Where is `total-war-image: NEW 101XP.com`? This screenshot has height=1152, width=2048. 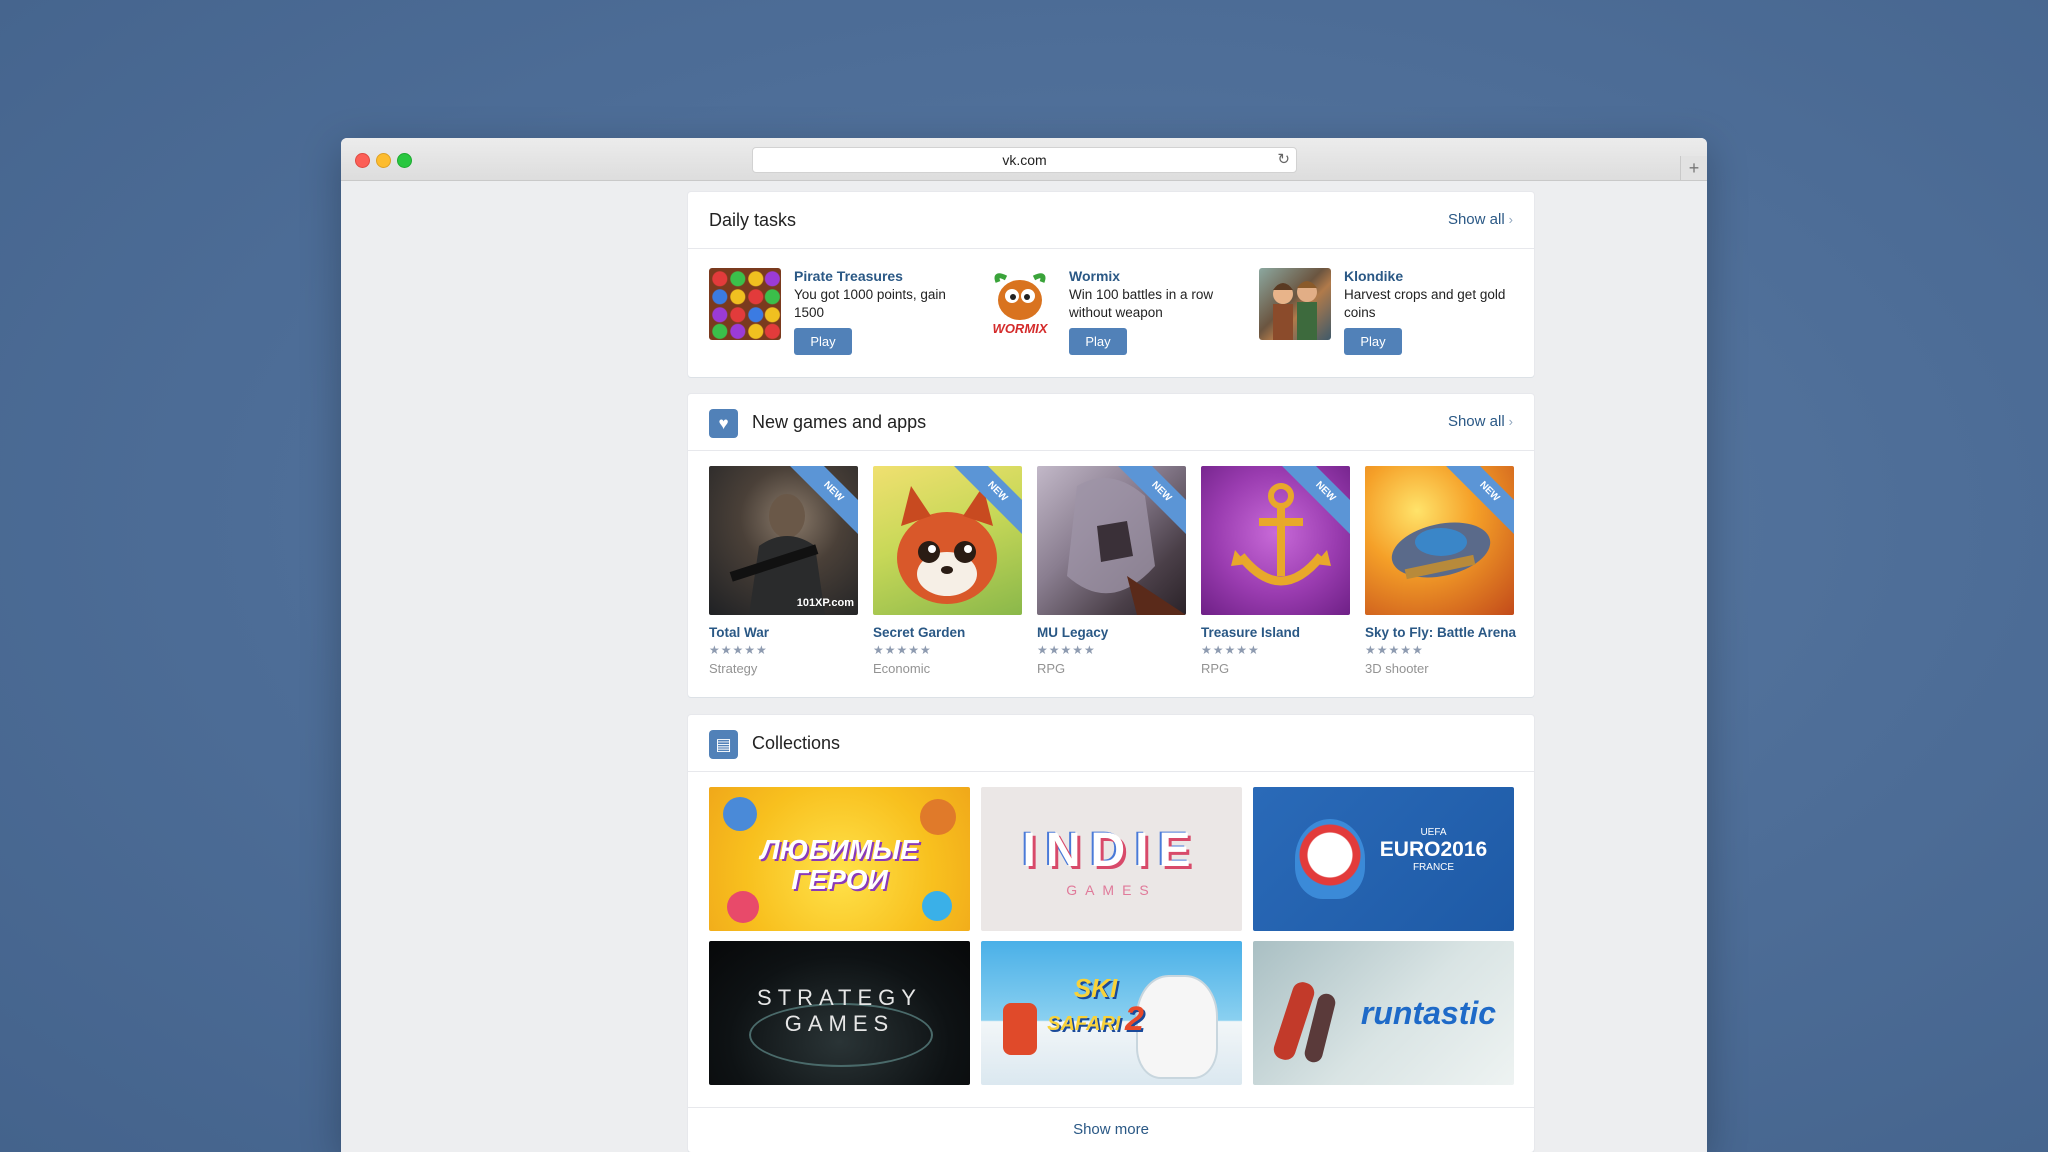 total-war-image: NEW 101XP.com is located at coordinates (783, 540).